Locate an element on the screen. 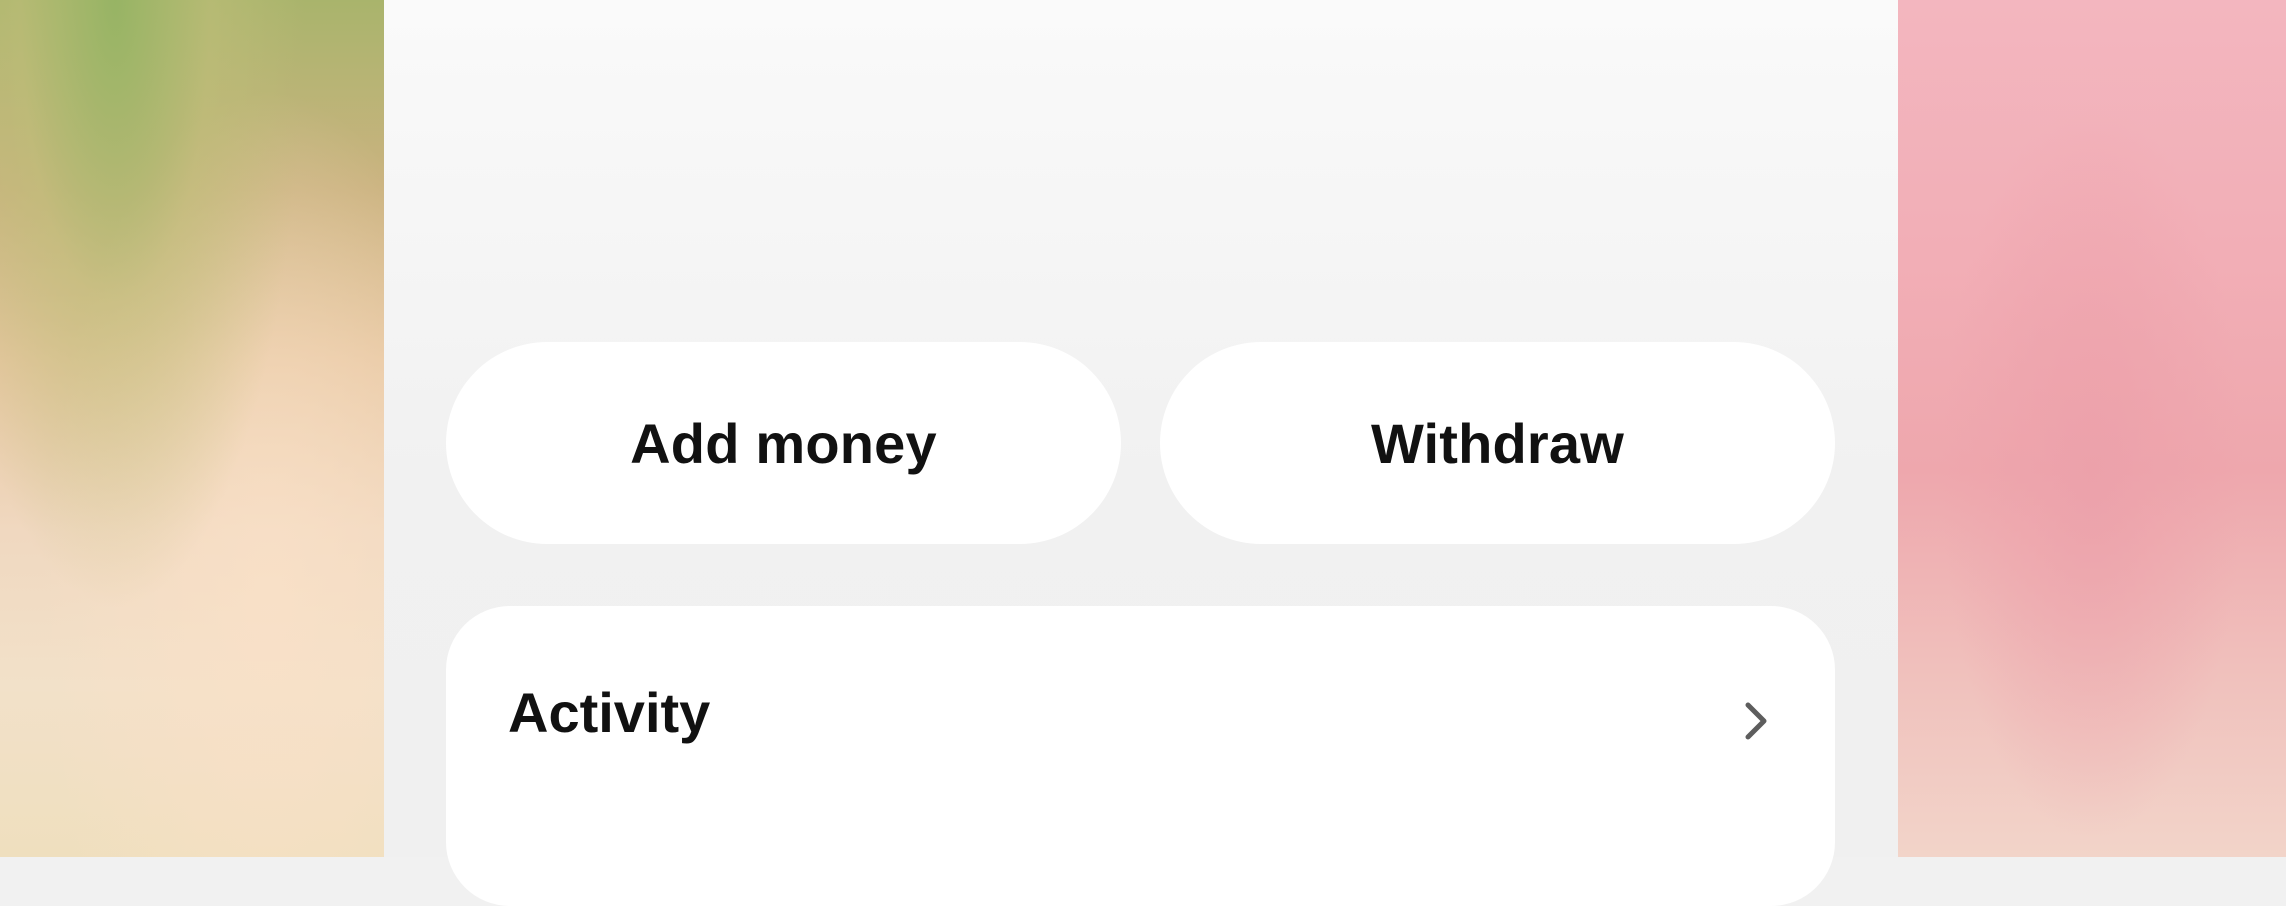 The image size is (2286, 906). activity-title: Activity is located at coordinates (609, 712).